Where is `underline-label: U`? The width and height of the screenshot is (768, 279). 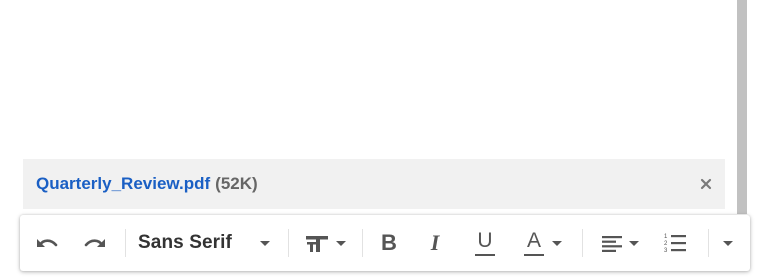
underline-label: U is located at coordinates (485, 240).